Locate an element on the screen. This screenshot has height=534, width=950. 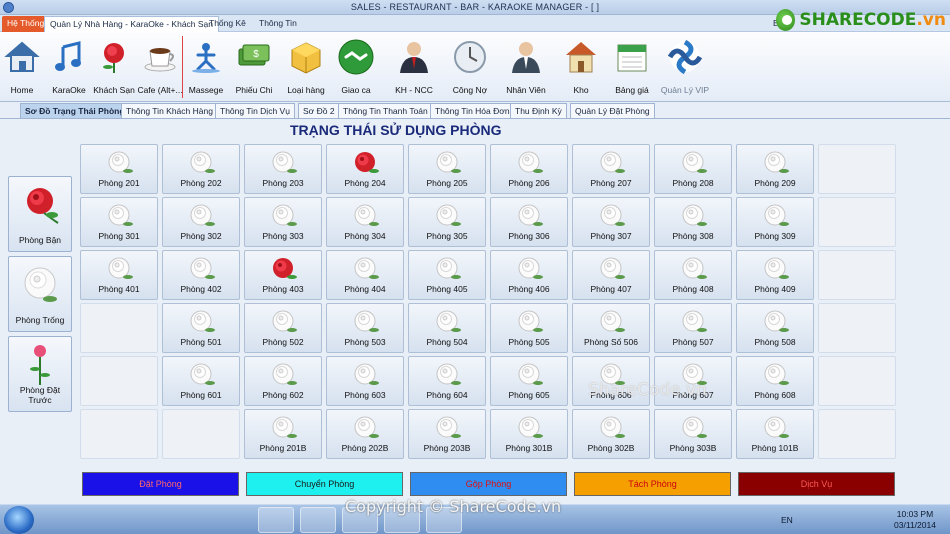
taskbar-ie-icon is located at coordinates (148, 520).